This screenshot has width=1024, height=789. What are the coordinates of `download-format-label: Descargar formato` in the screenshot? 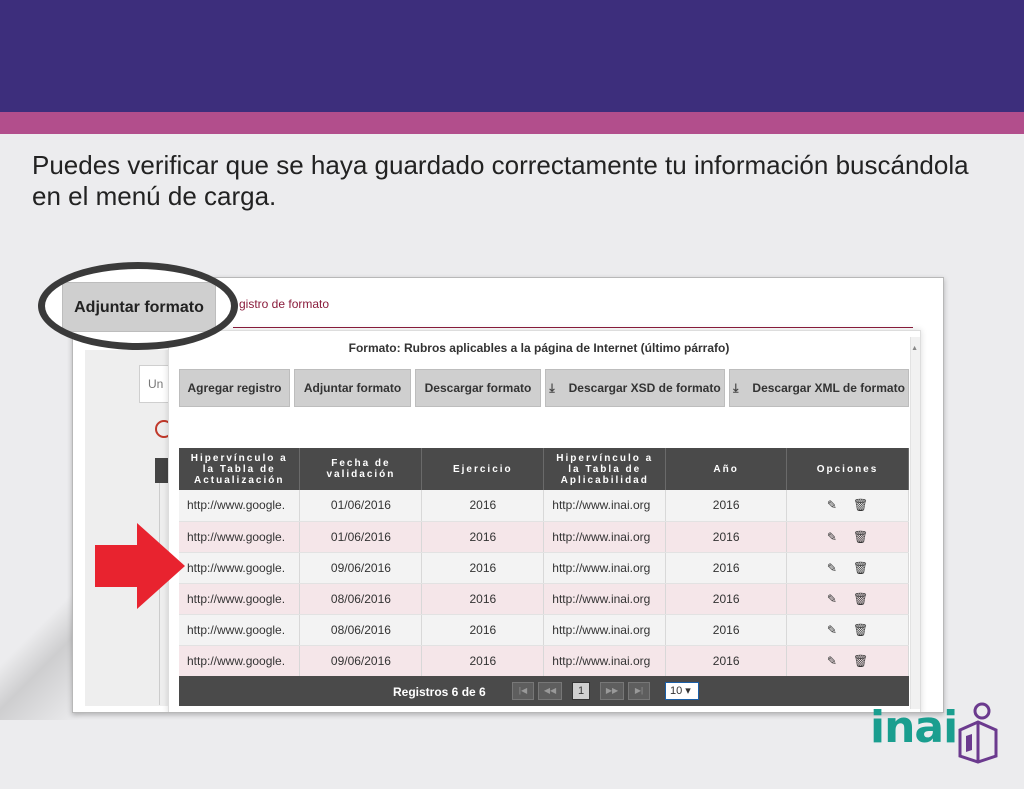 It's located at (478, 388).